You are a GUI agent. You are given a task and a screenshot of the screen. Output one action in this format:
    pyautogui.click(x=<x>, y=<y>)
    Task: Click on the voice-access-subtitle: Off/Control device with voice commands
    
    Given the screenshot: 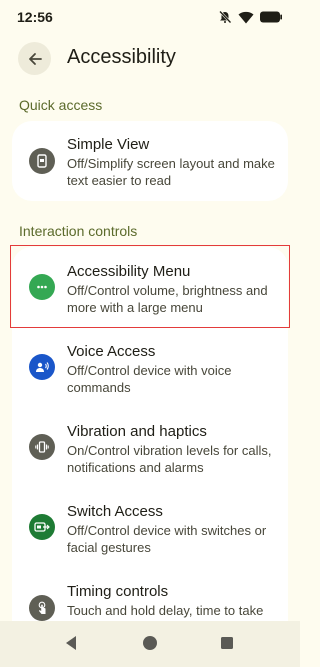 What is the action you would take?
    pyautogui.click(x=149, y=379)
    